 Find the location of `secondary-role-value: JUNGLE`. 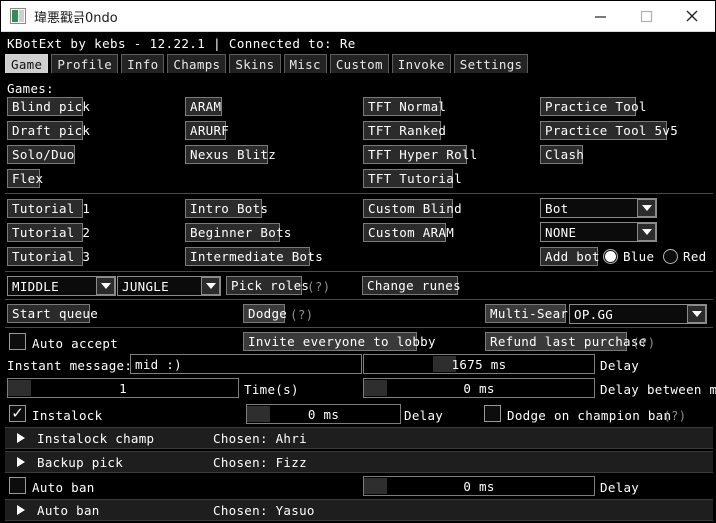

secondary-role-value: JUNGLE is located at coordinates (145, 286).